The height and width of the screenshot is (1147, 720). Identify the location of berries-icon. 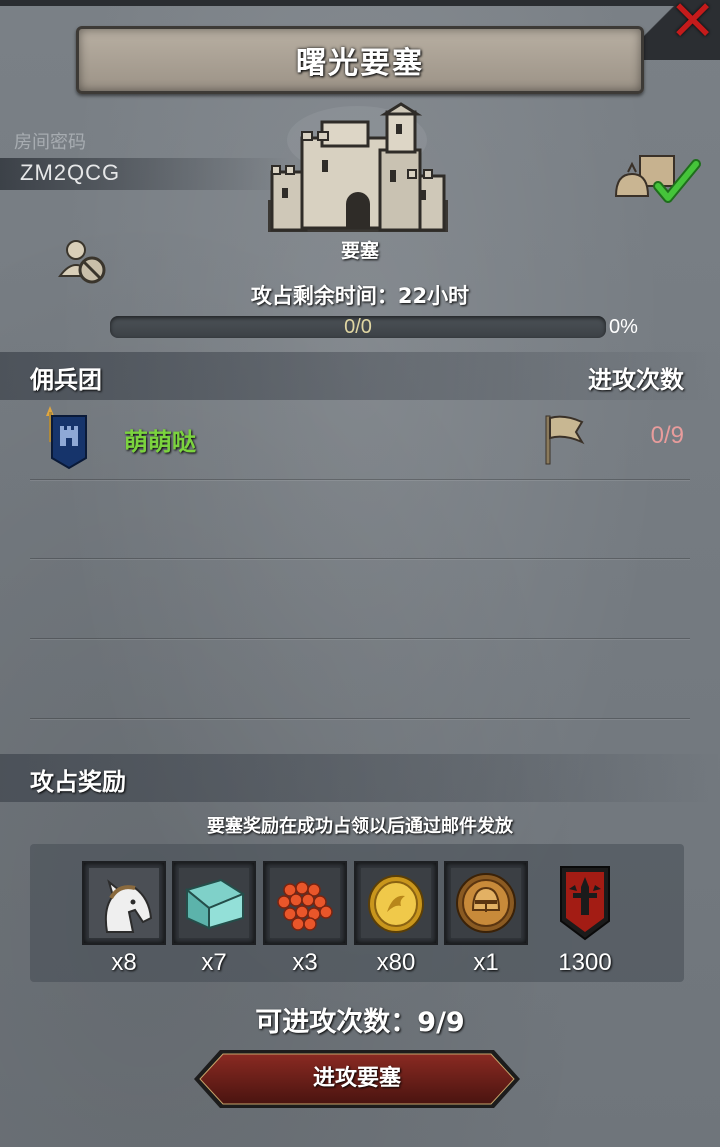
(305, 903).